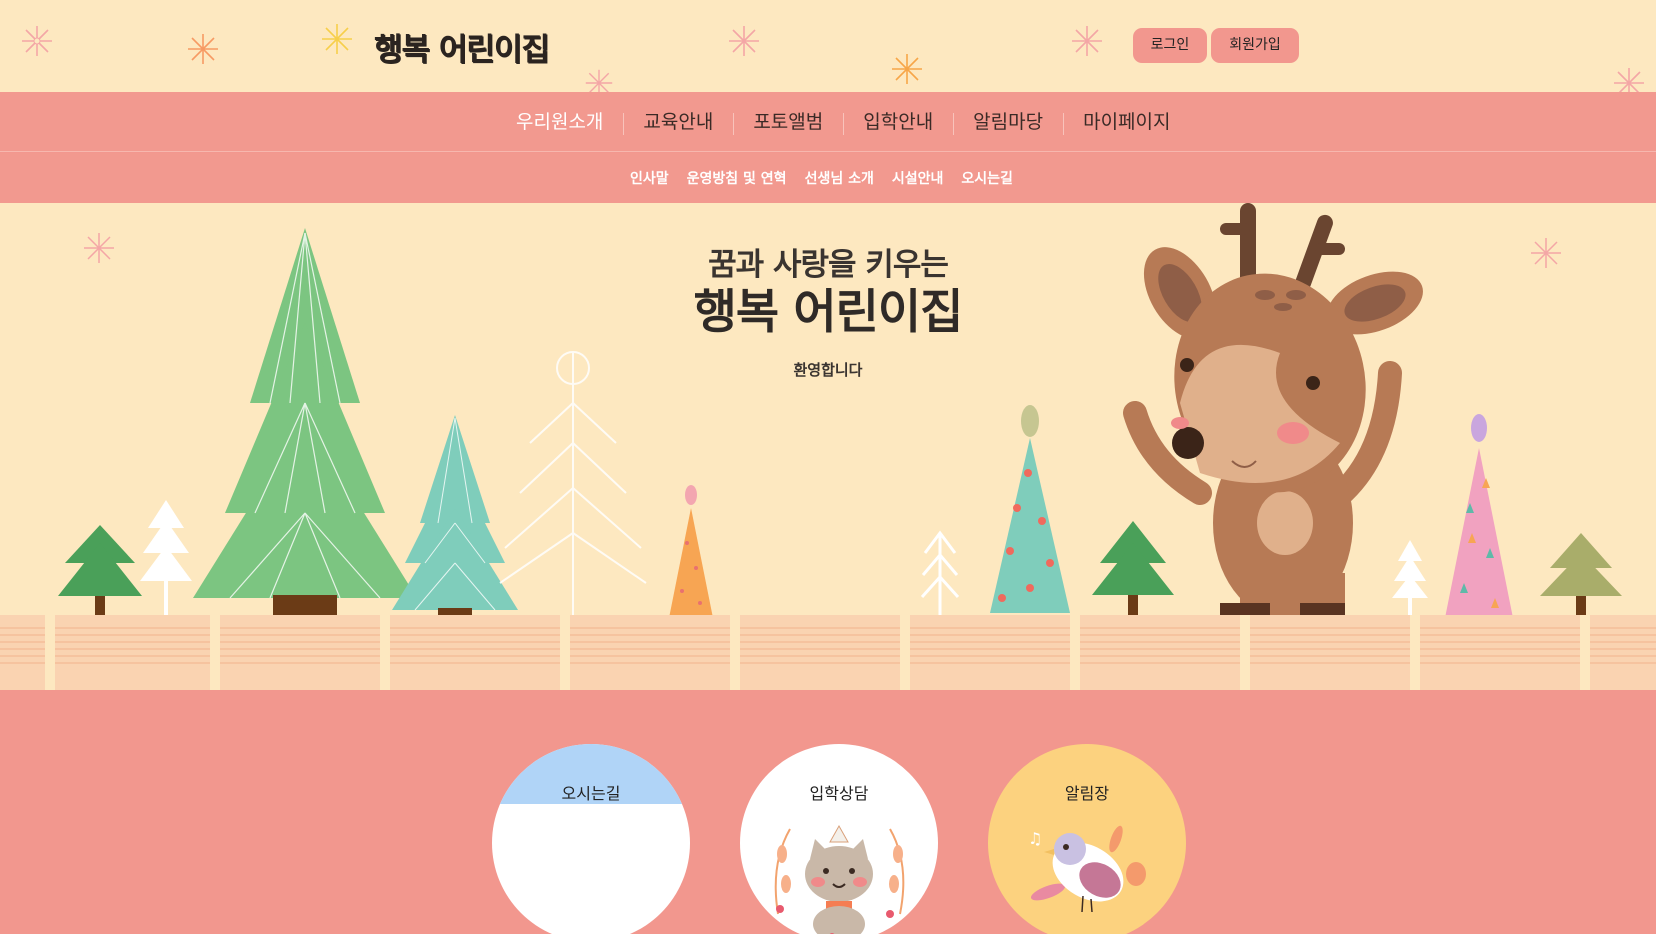  Describe the element at coordinates (455, 520) in the screenshot. I see `teal-pine-tree` at that location.